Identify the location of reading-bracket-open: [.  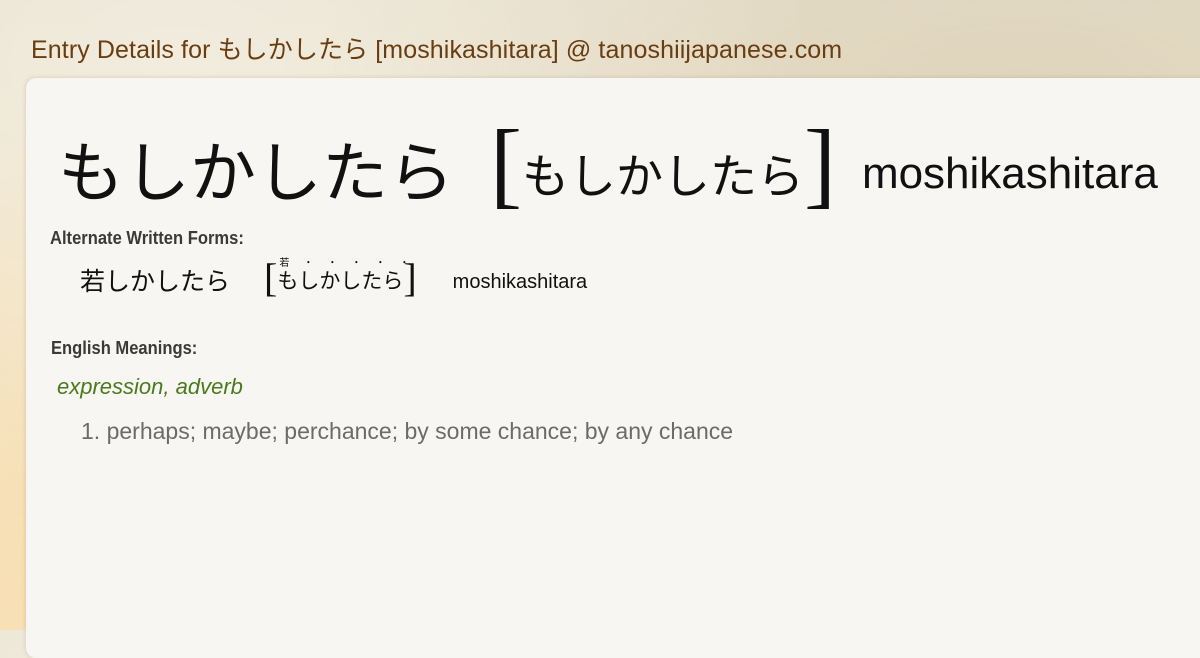
(506, 163).